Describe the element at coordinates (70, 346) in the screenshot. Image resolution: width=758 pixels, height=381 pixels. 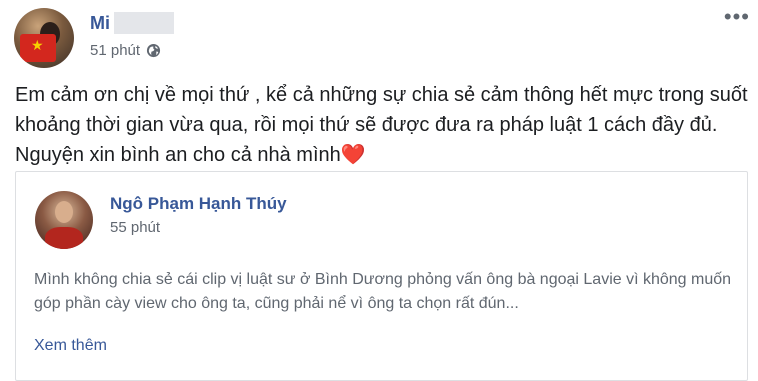
I see `see-more-link: Xem thêm` at that location.